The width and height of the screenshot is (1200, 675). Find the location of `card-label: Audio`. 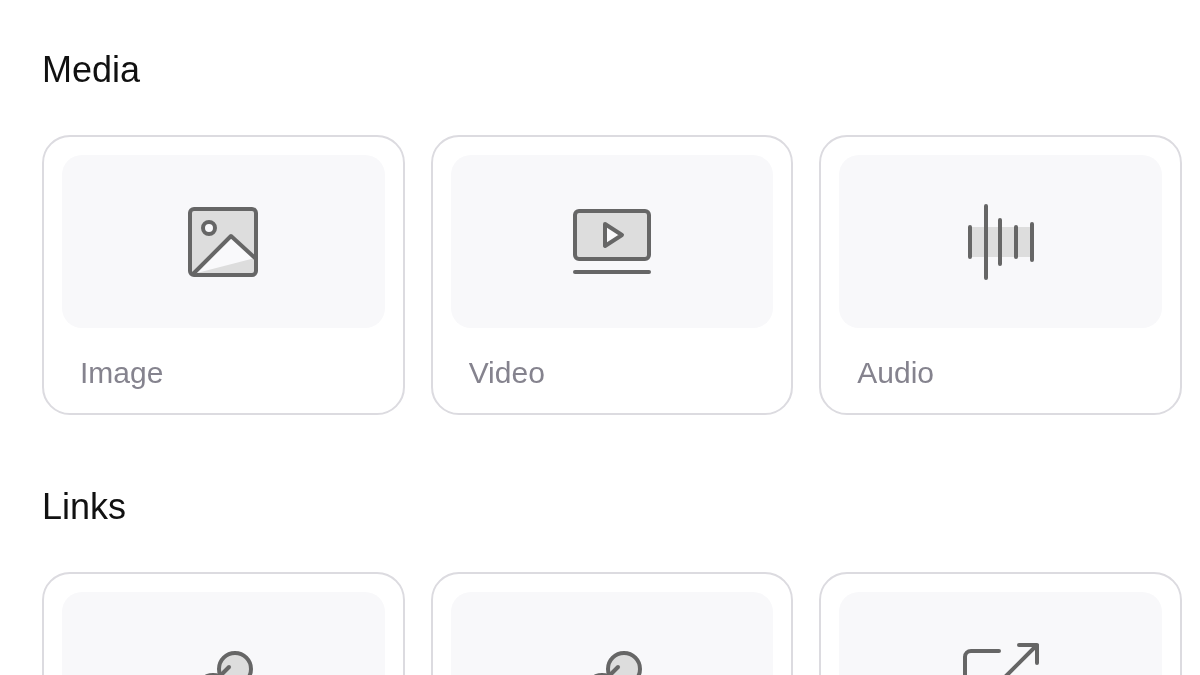

card-label: Audio is located at coordinates (896, 373).